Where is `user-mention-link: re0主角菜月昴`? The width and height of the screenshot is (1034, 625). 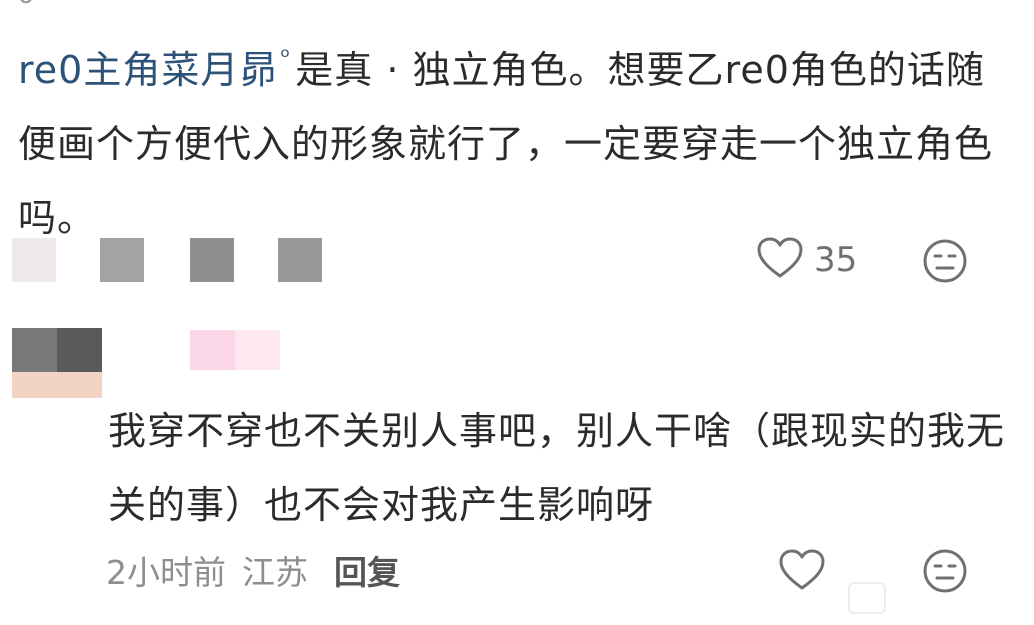
user-mention-link: re0主角菜月昴 is located at coordinates (148, 70).